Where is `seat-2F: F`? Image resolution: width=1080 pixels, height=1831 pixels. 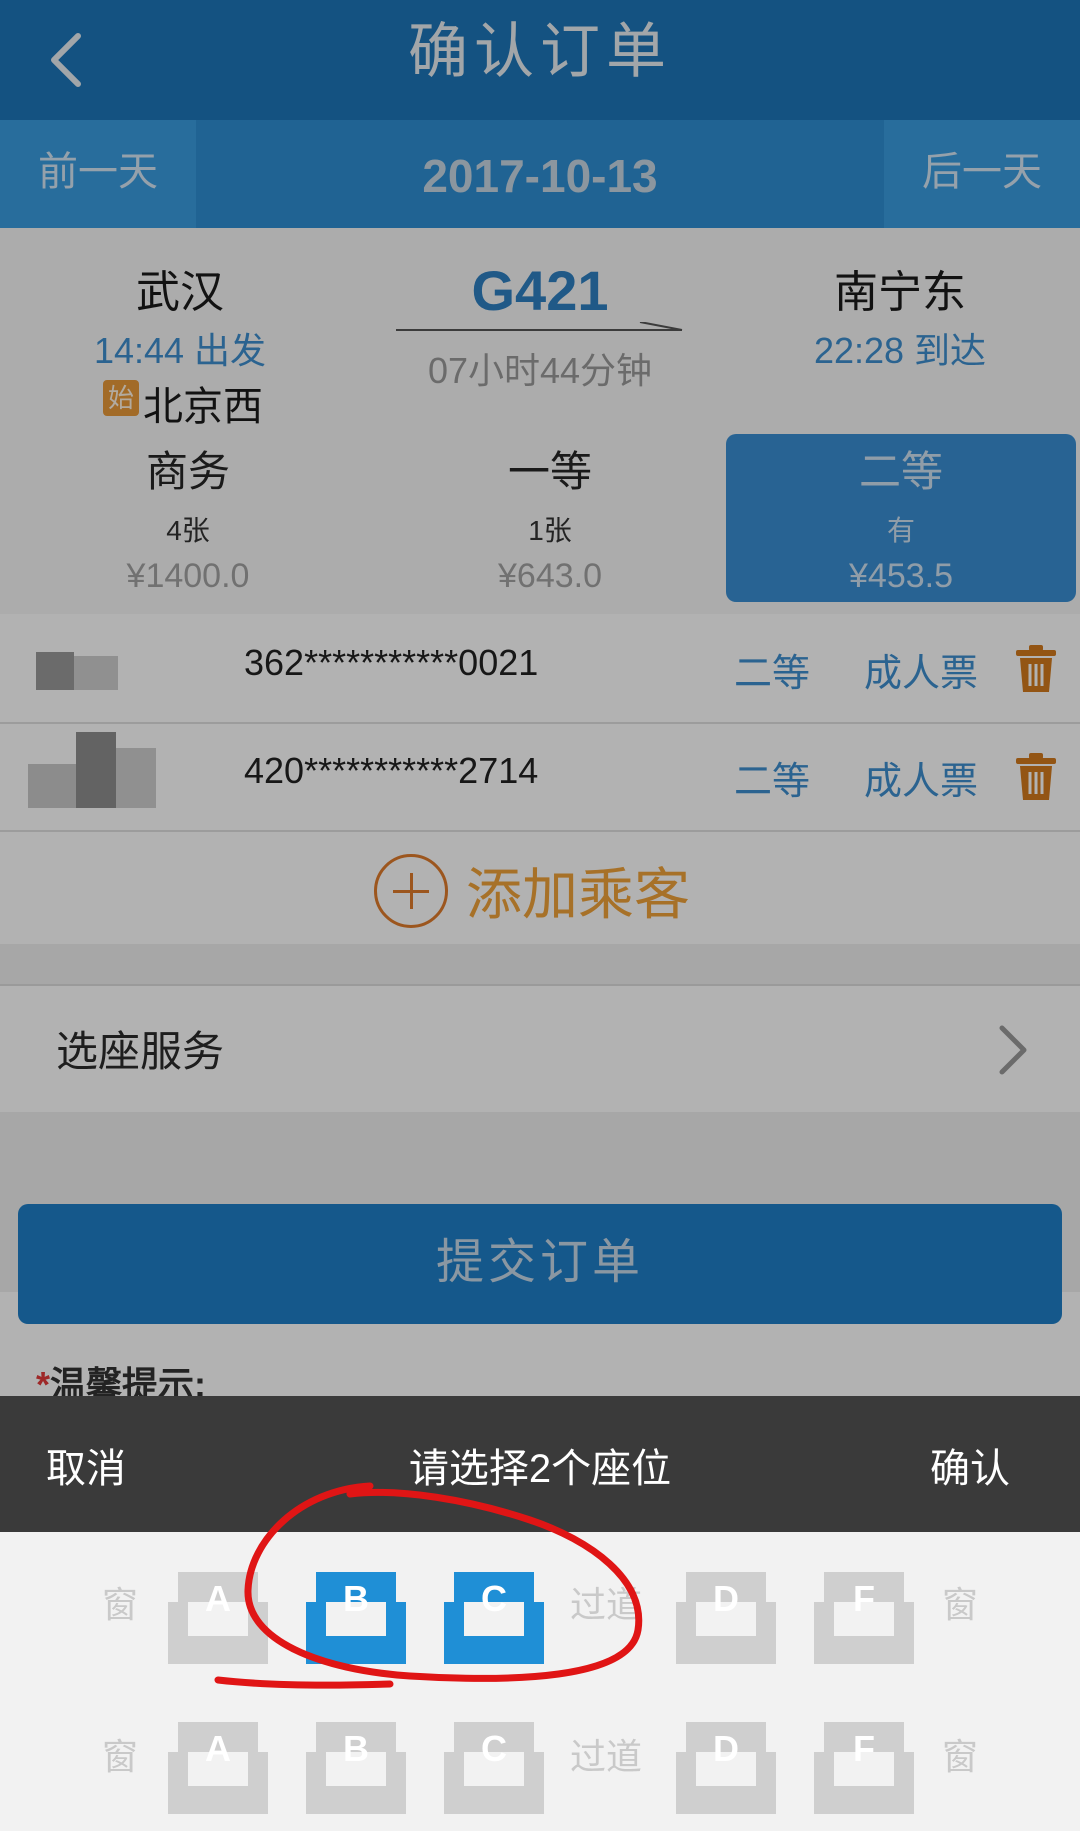 seat-2F: F is located at coordinates (864, 1766).